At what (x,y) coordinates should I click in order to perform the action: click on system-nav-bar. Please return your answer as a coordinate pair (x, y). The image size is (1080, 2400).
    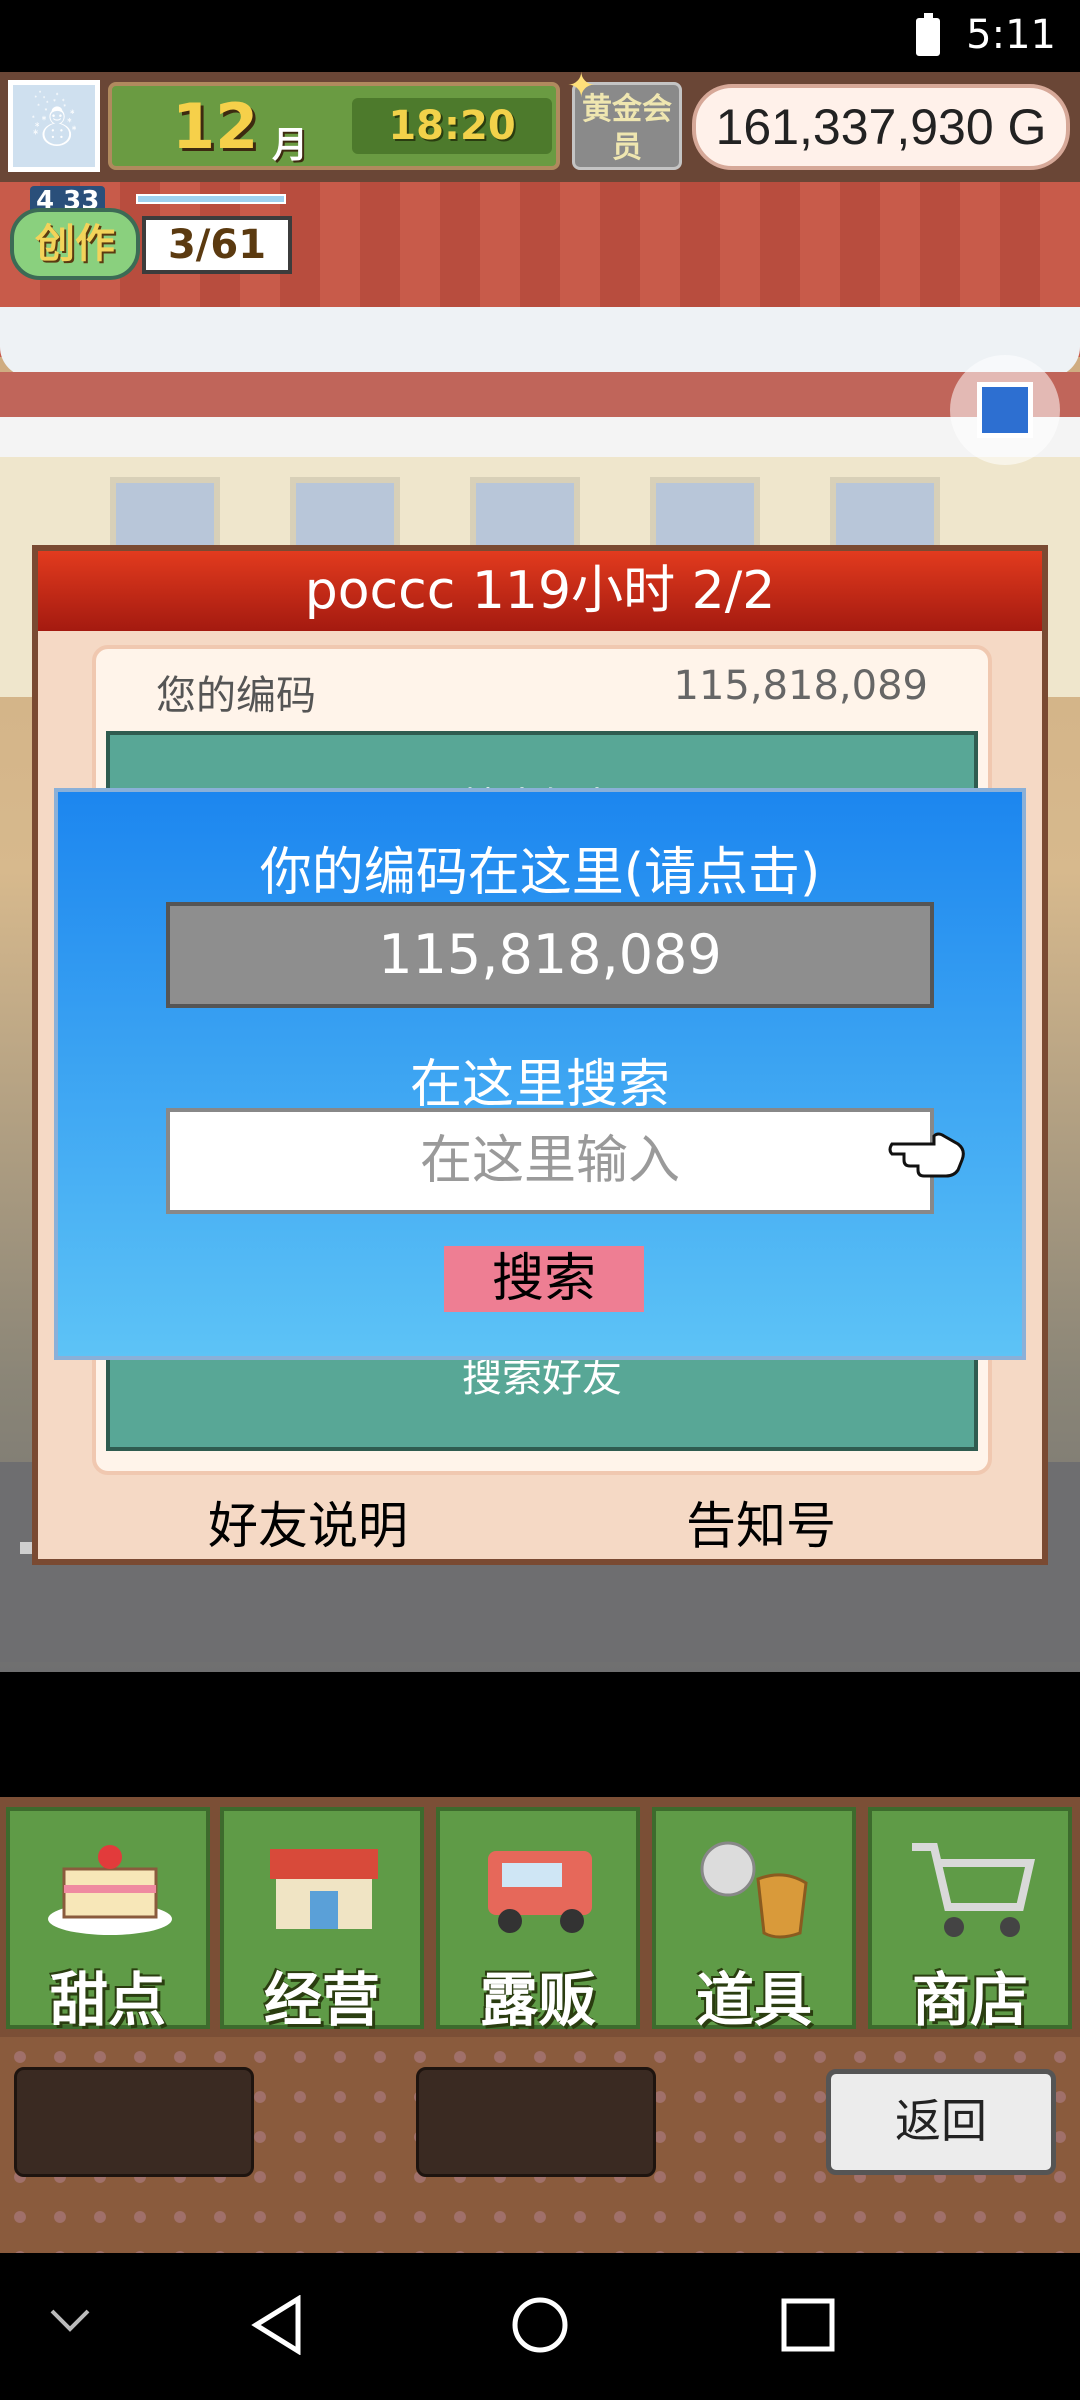
    Looking at the image, I should click on (540, 2326).